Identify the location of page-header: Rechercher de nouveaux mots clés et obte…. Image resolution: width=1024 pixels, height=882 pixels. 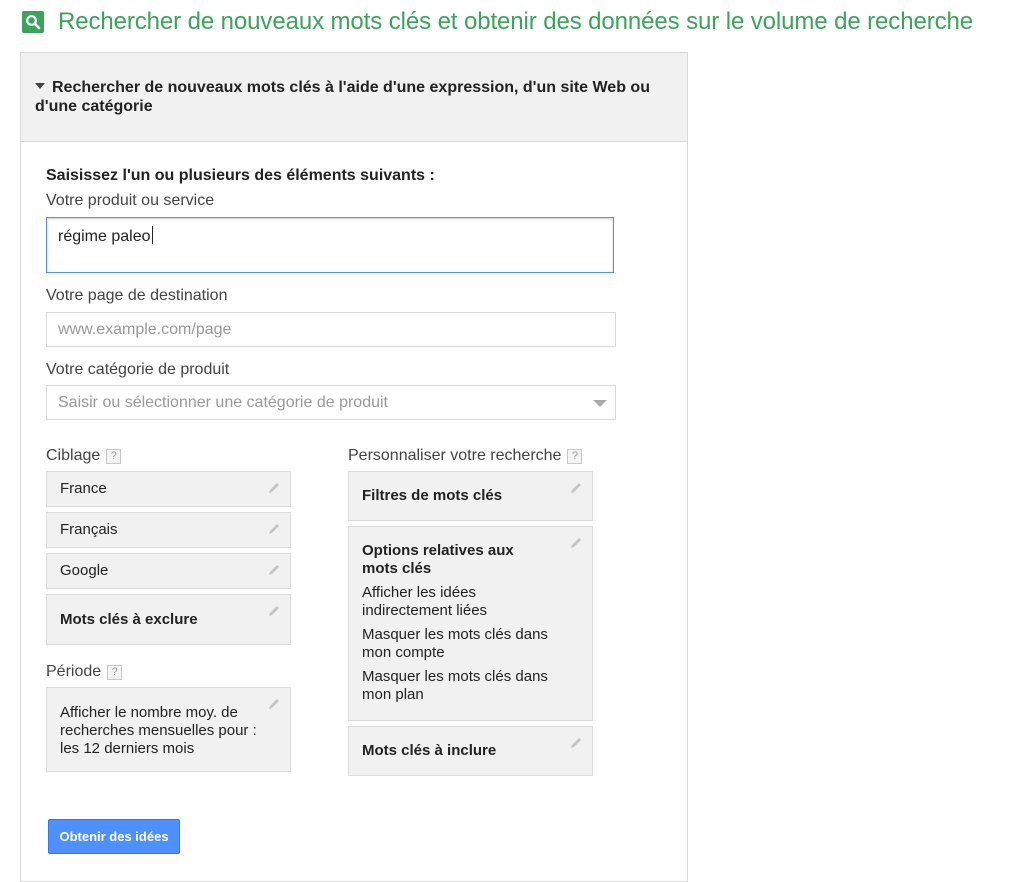
(497, 22).